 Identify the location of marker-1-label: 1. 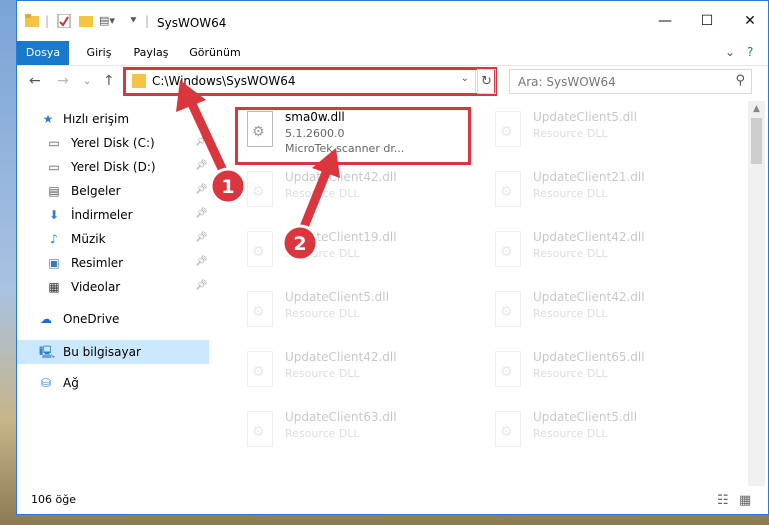
(227, 187).